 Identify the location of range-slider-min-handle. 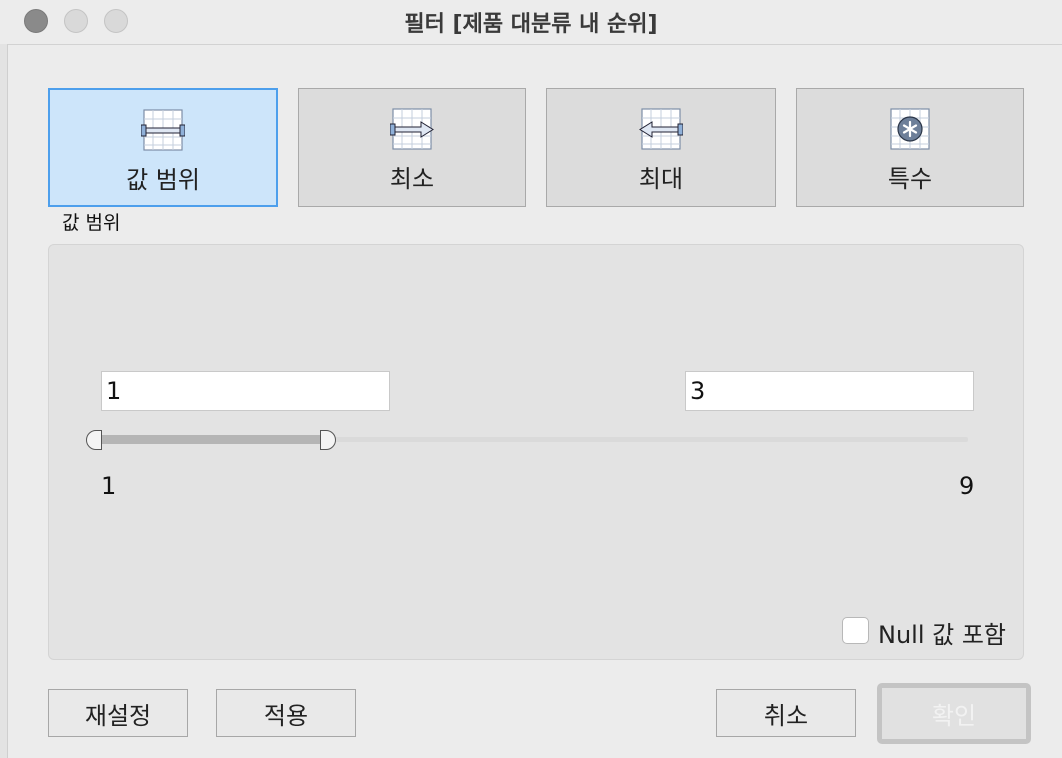
(94, 440).